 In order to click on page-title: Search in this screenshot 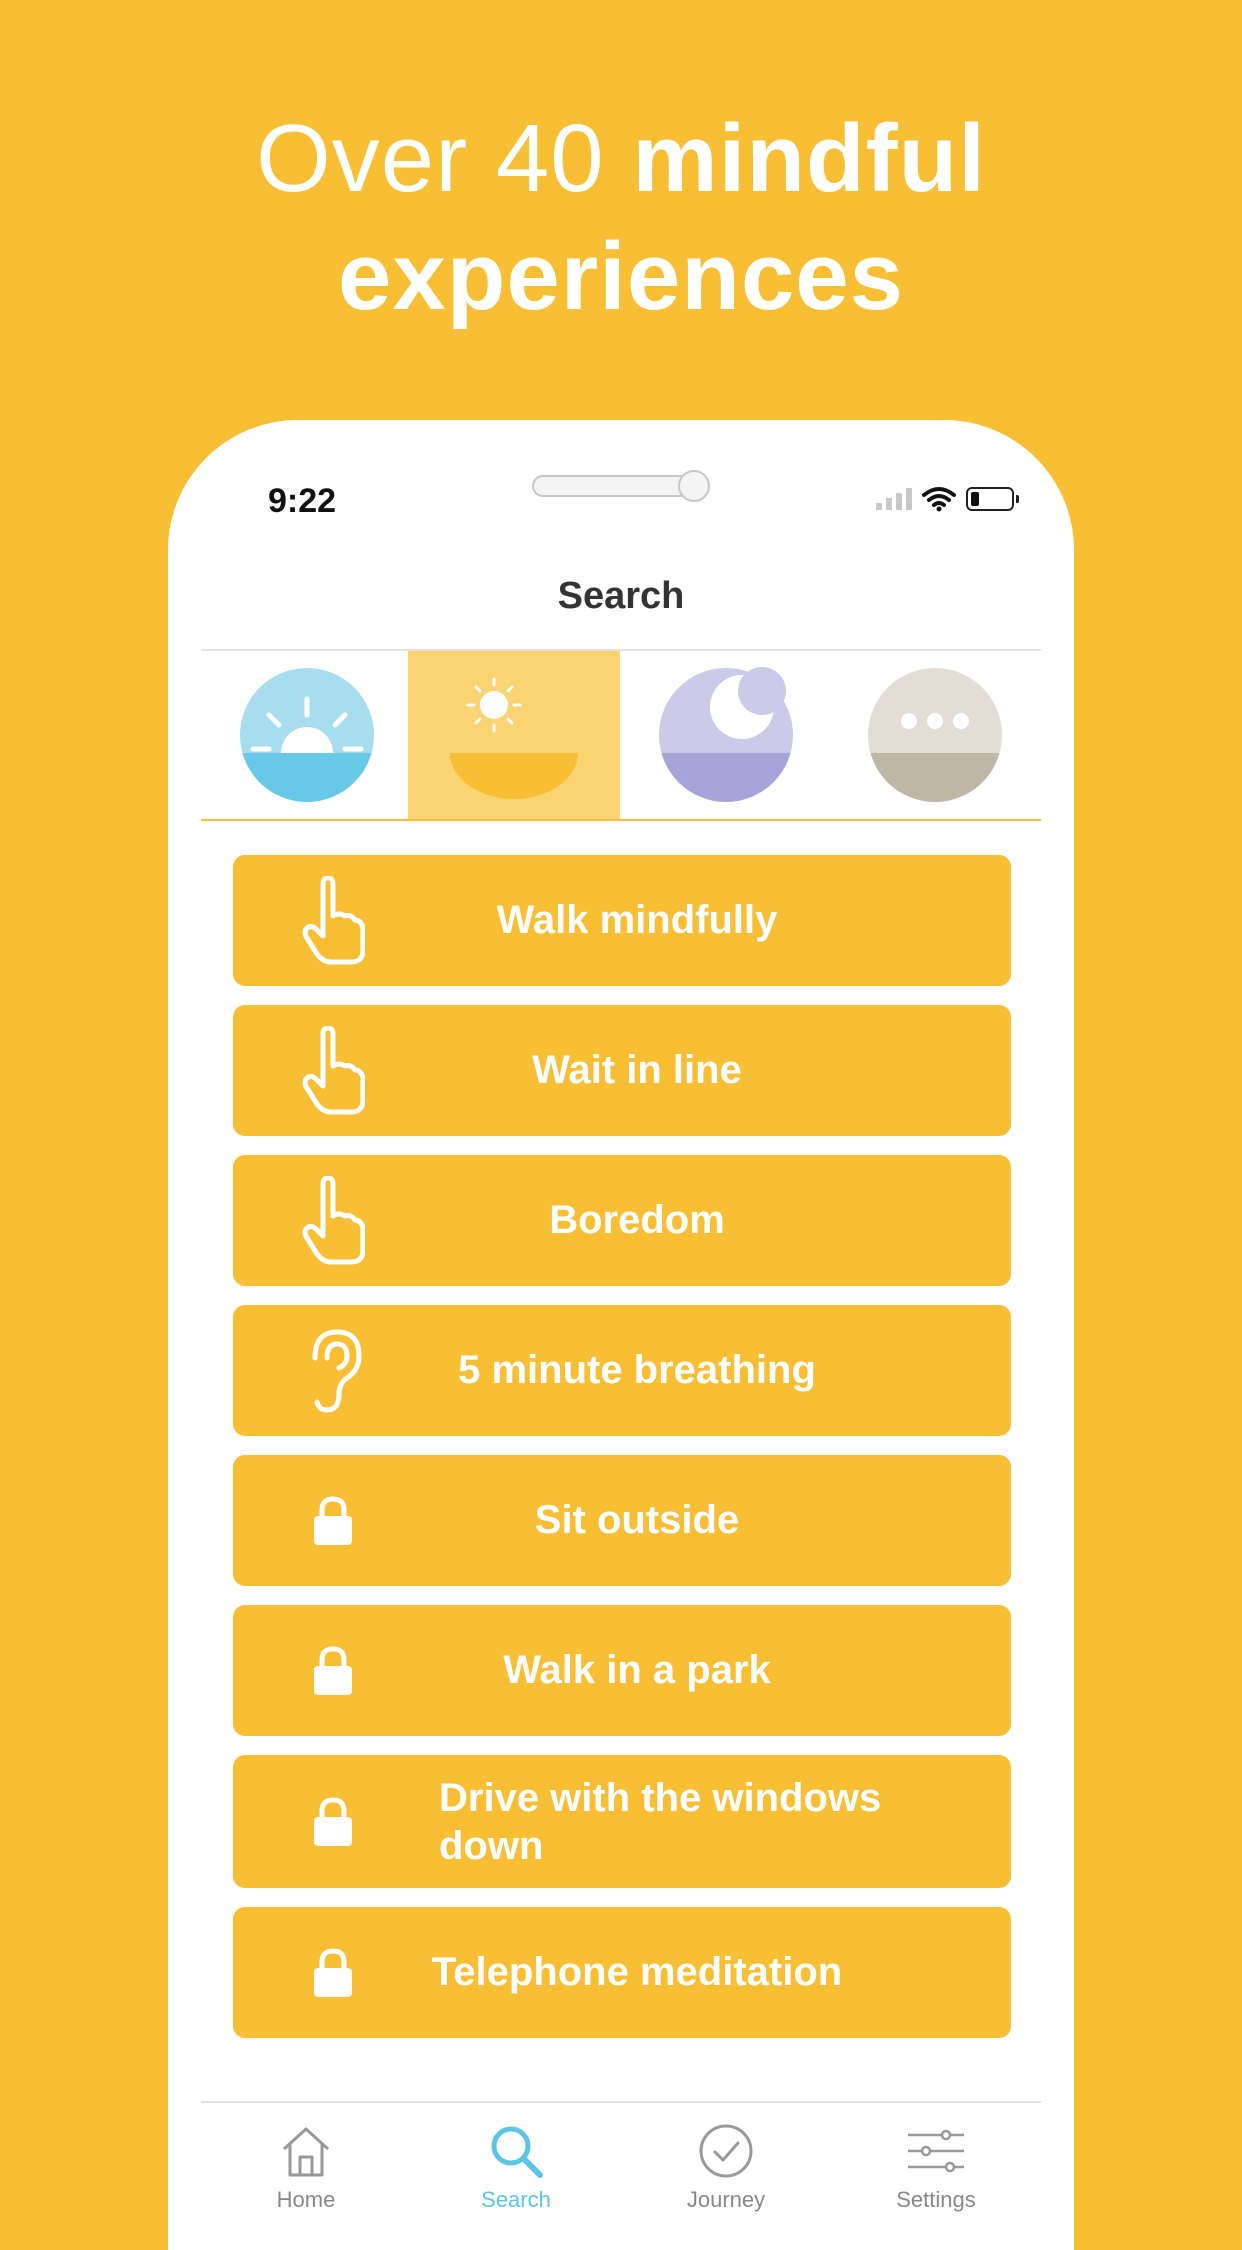, I will do `click(621, 596)`.